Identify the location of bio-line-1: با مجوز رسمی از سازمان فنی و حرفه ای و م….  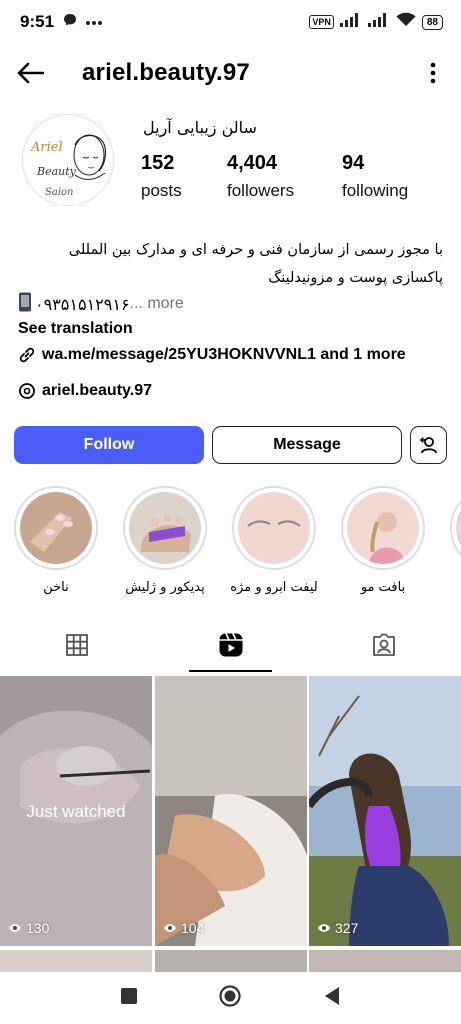
(255, 250).